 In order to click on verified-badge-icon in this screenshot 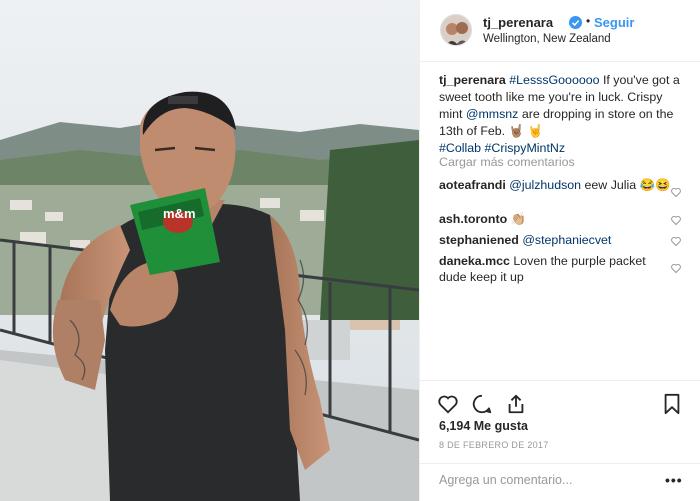, I will do `click(575, 22)`.